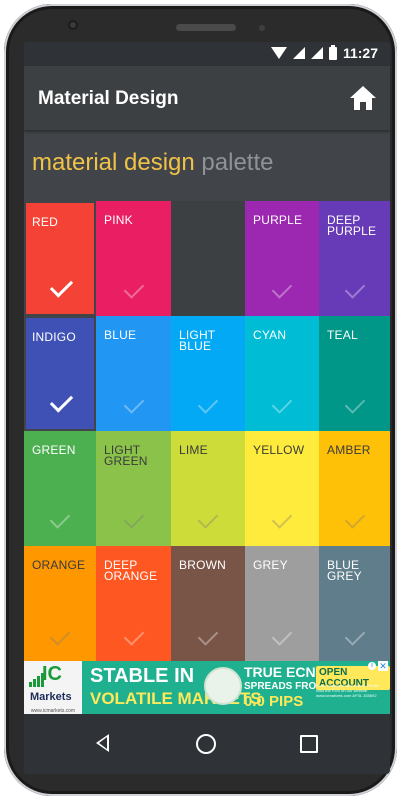 The image size is (401, 800). I want to click on ad-info-icon: i, so click(372, 666).